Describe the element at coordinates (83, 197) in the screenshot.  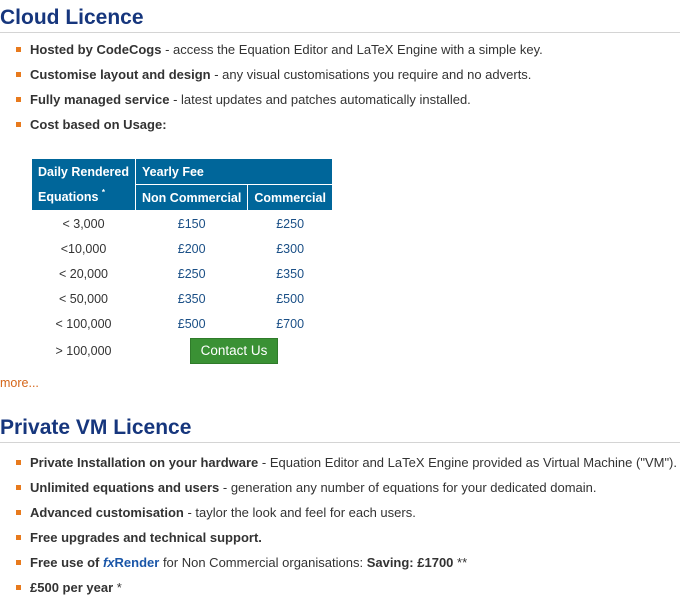
I see `header-equations: Equations *` at that location.